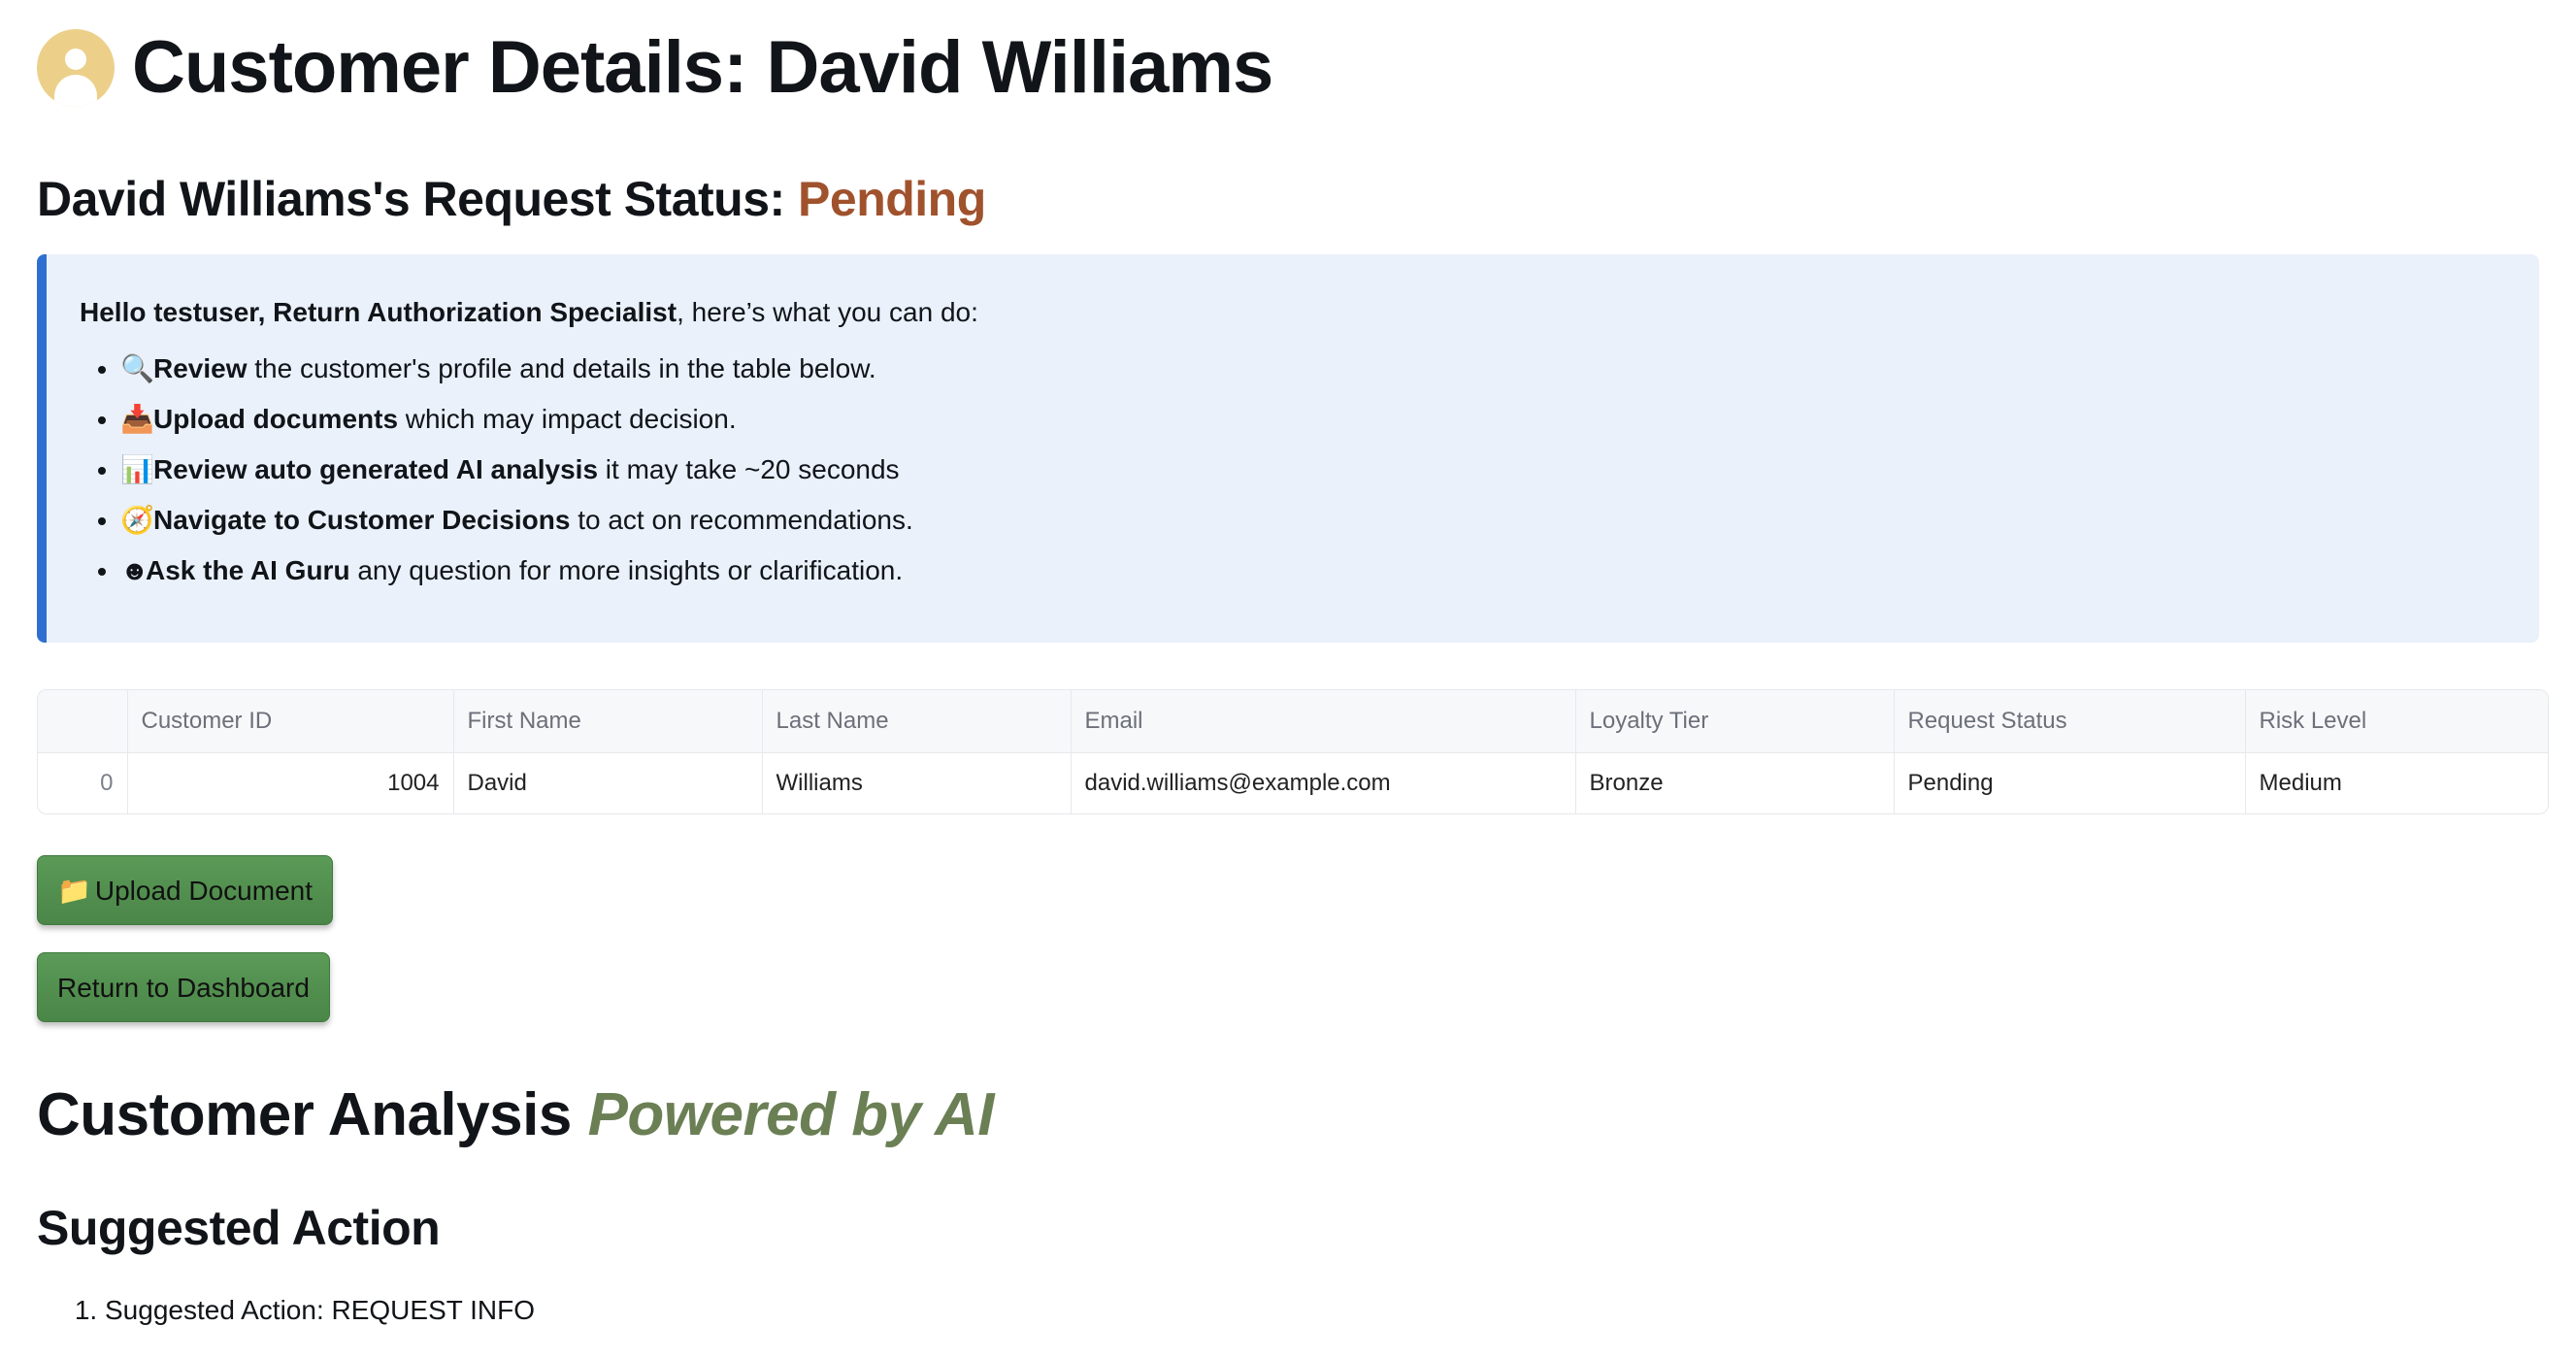 The width and height of the screenshot is (2576, 1359). Describe the element at coordinates (1288, 199) in the screenshot. I see `request-status-heading: David Williams's Request Status: Pending` at that location.